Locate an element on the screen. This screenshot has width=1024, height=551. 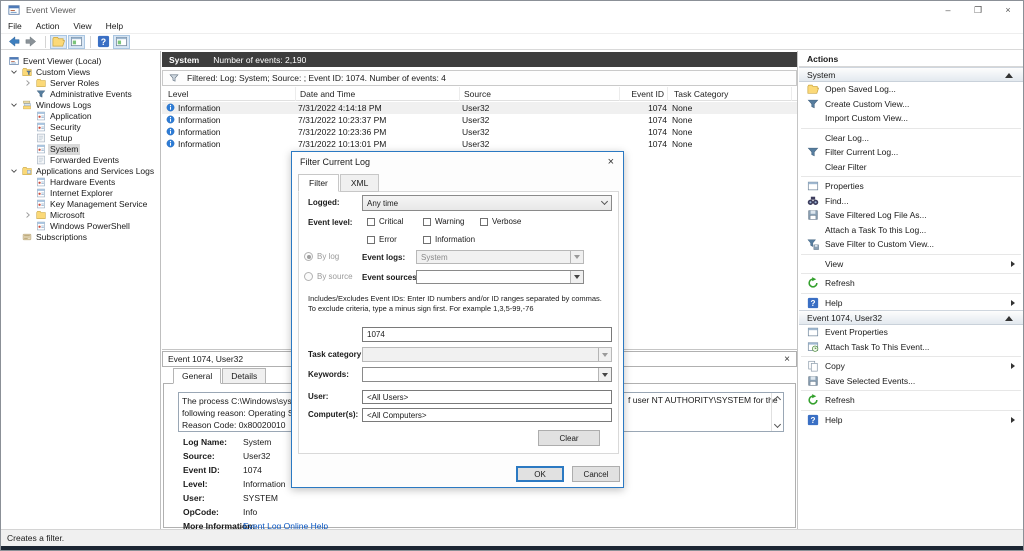
action-refresh-event: Refresh is located at coordinates (911, 400).